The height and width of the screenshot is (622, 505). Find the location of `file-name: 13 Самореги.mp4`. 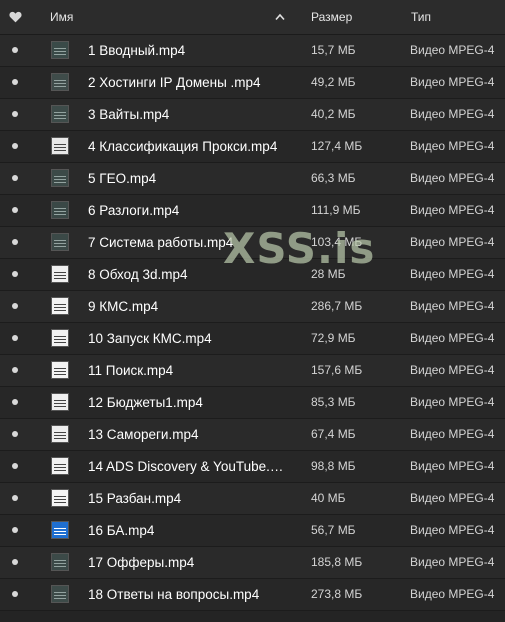

file-name: 13 Самореги.mp4 is located at coordinates (143, 434).